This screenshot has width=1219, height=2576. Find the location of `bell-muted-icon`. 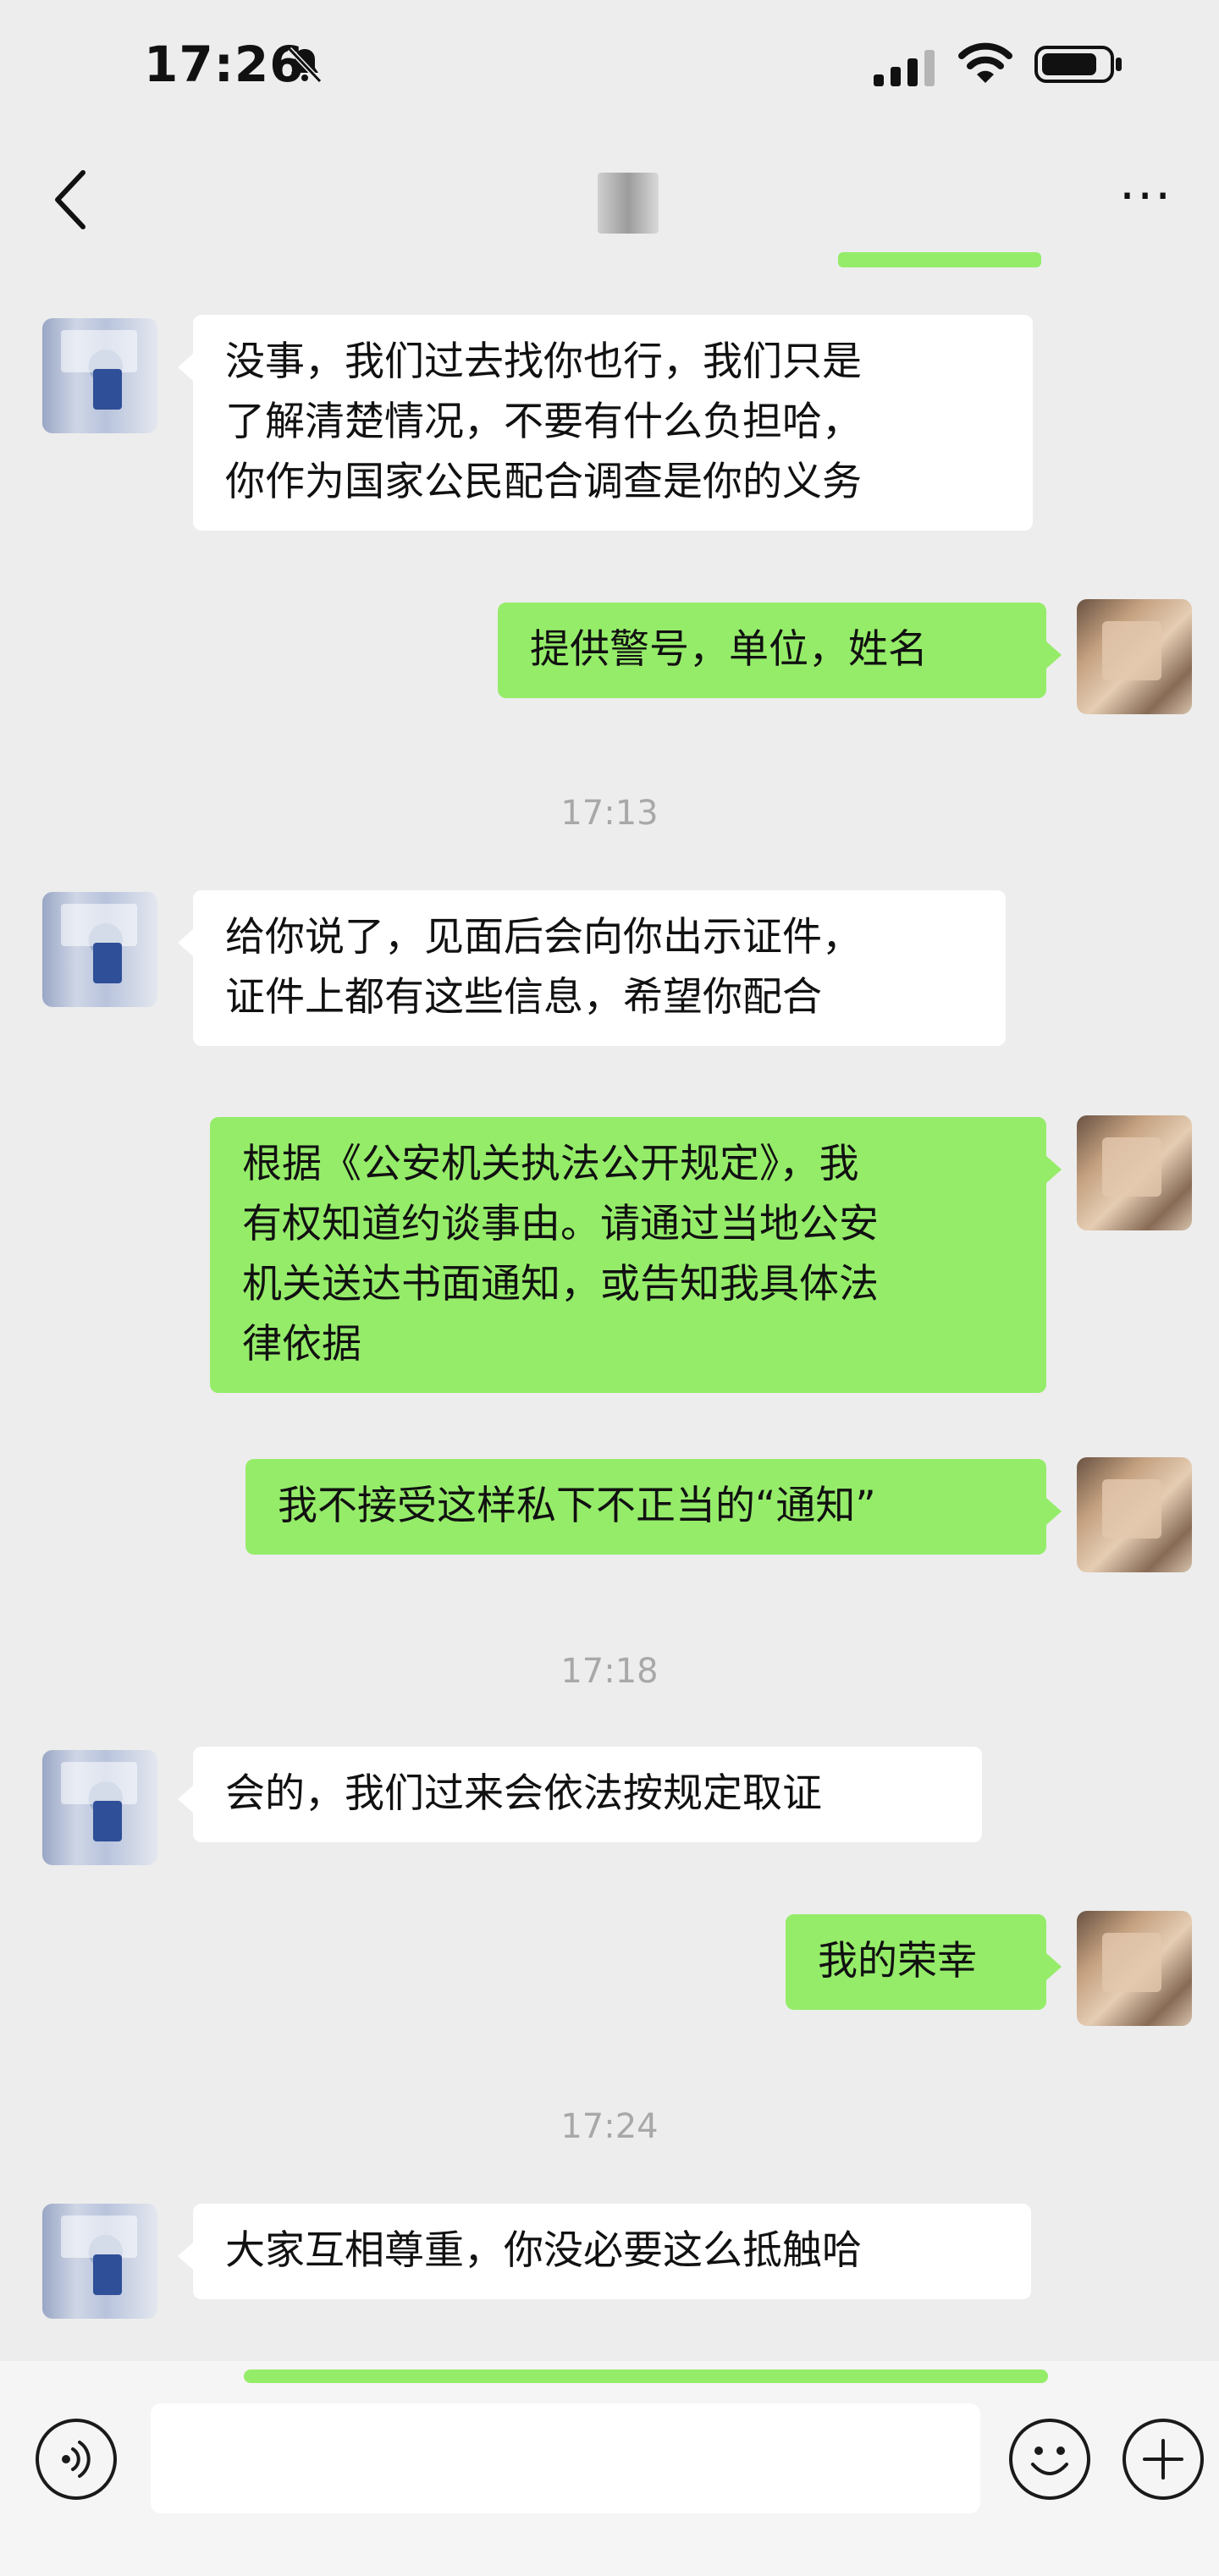

bell-muted-icon is located at coordinates (305, 65).